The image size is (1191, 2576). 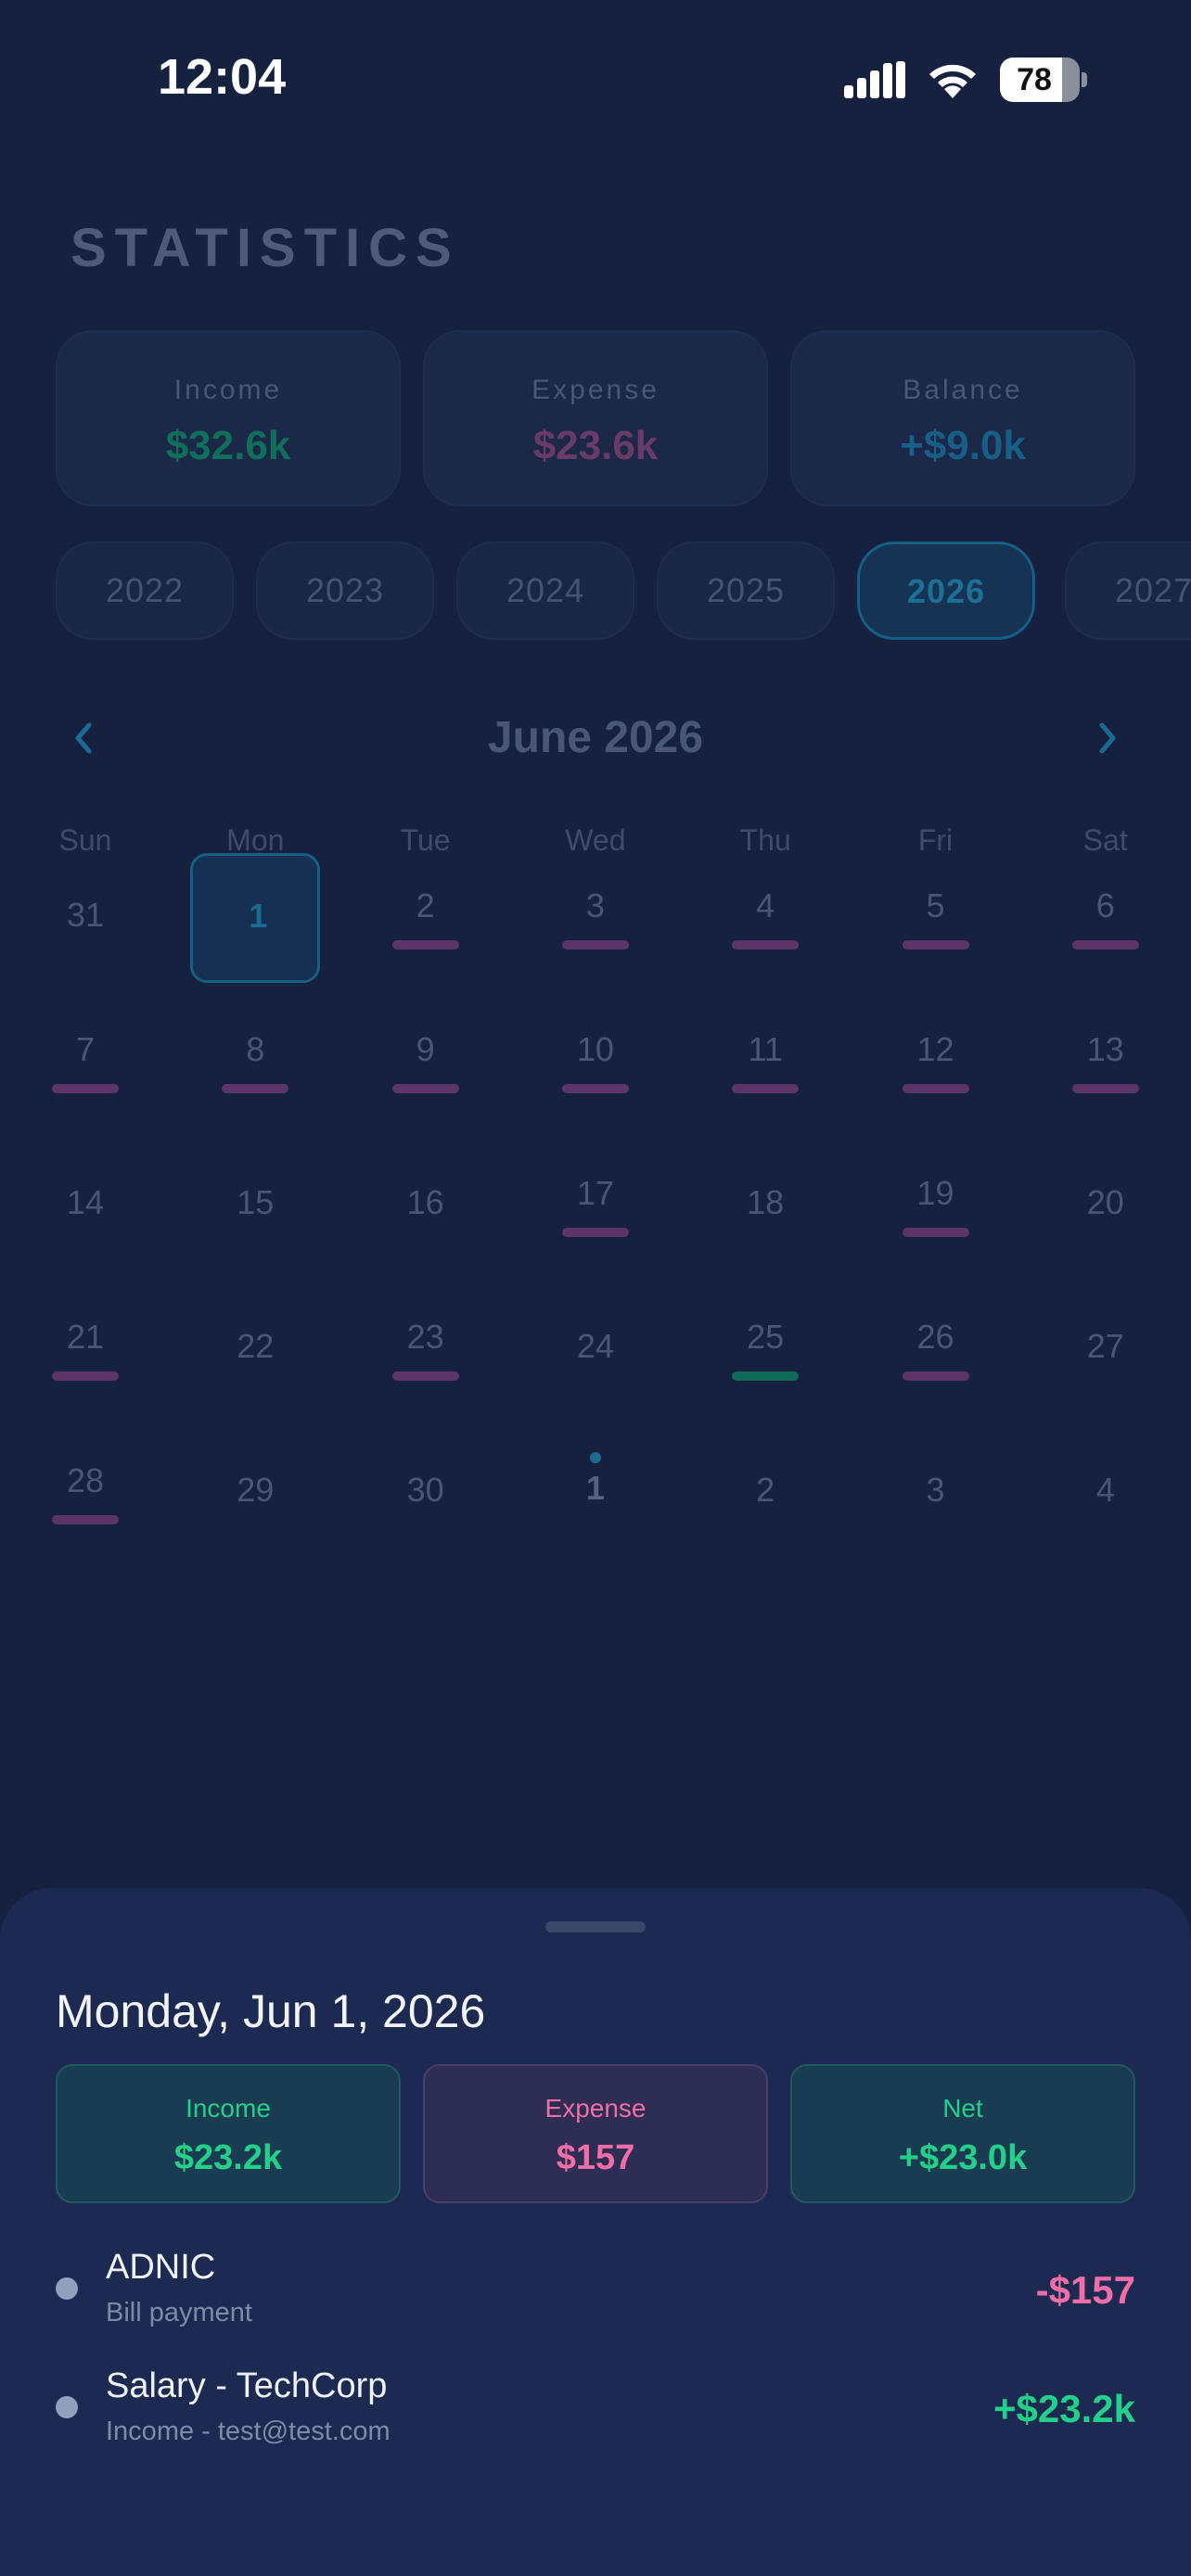 I want to click on calendar-day-number: 15, so click(x=256, y=1202).